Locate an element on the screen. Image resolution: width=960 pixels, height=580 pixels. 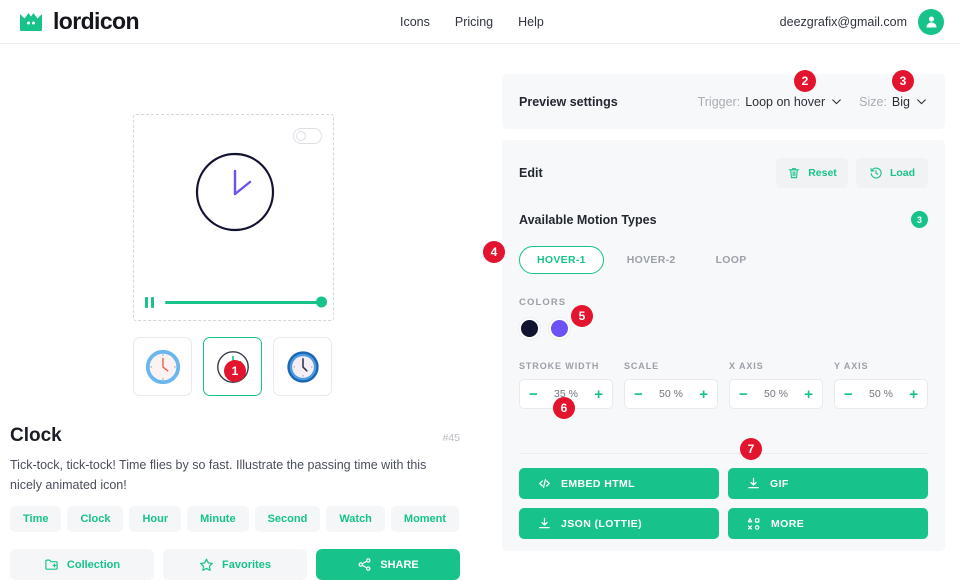
nav-item-help: Help is located at coordinates (531, 22).